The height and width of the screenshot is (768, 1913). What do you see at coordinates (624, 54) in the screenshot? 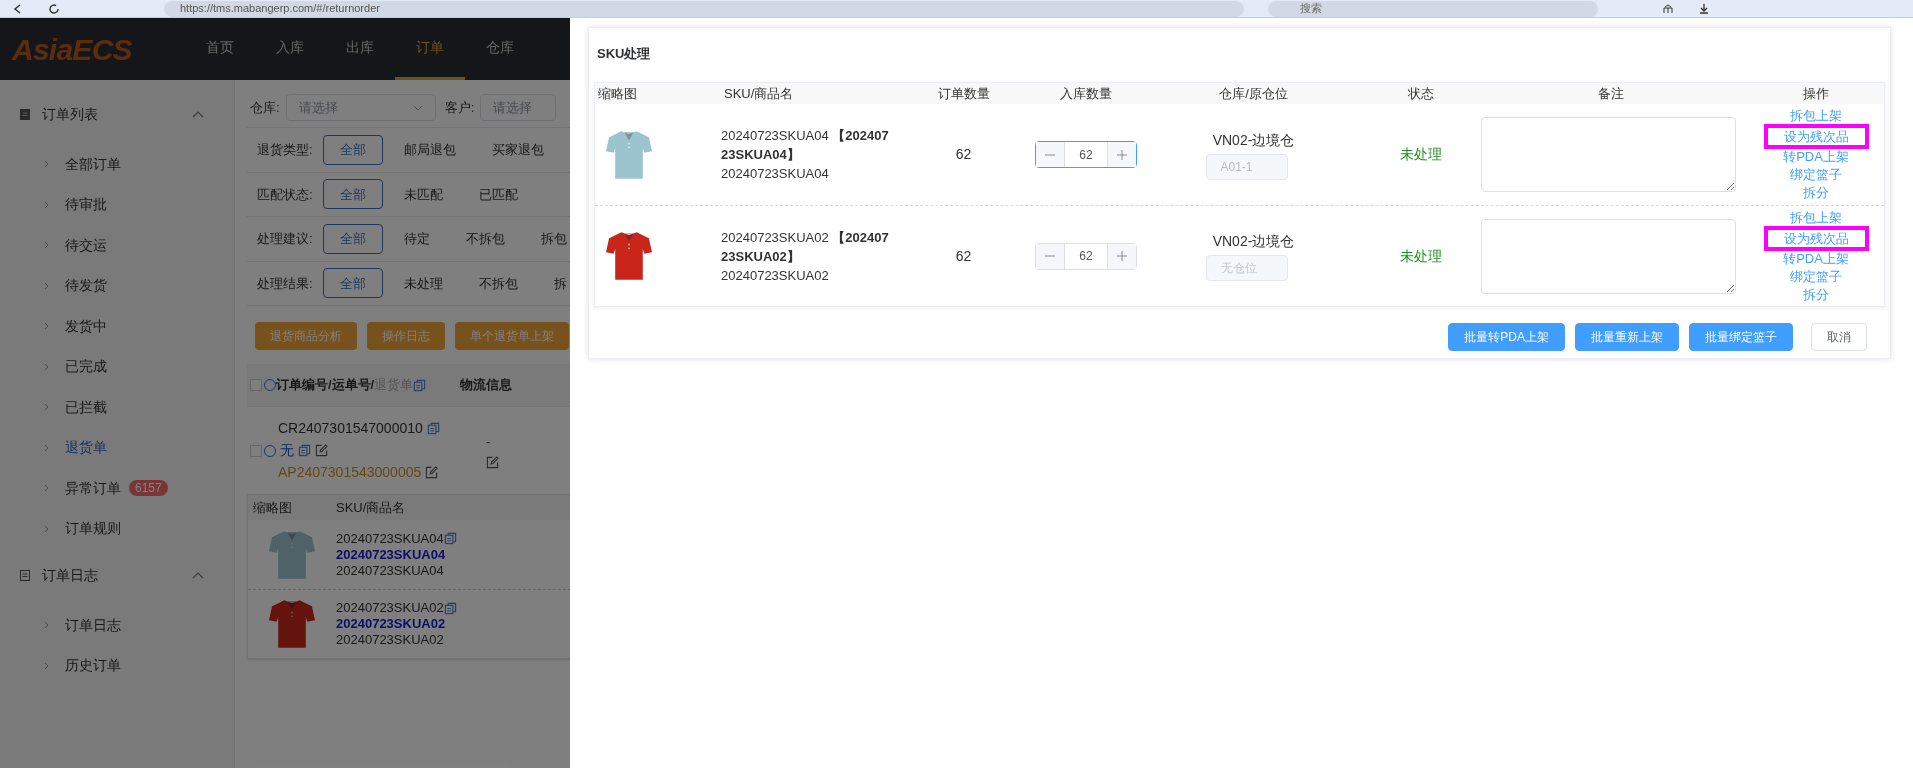
I see `modal-title: SKU处理` at bounding box center [624, 54].